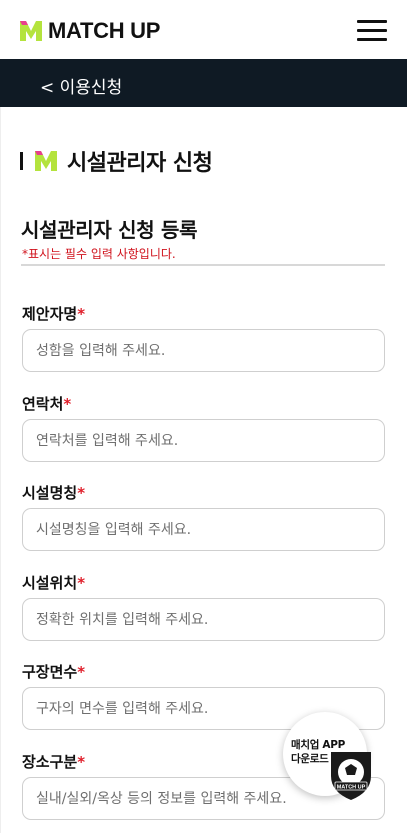 This screenshot has height=833, width=407. What do you see at coordinates (81, 85) in the screenshot?
I see `back-link-apply: < 이용신청` at bounding box center [81, 85].